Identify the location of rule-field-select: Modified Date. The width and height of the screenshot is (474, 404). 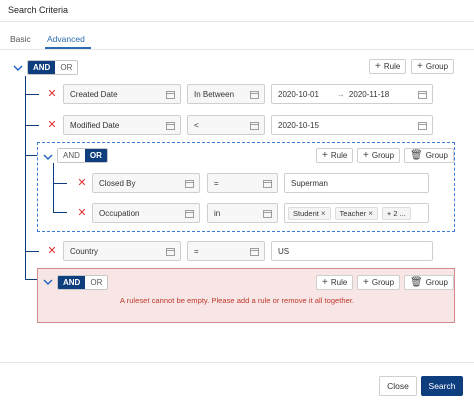
(122, 125).